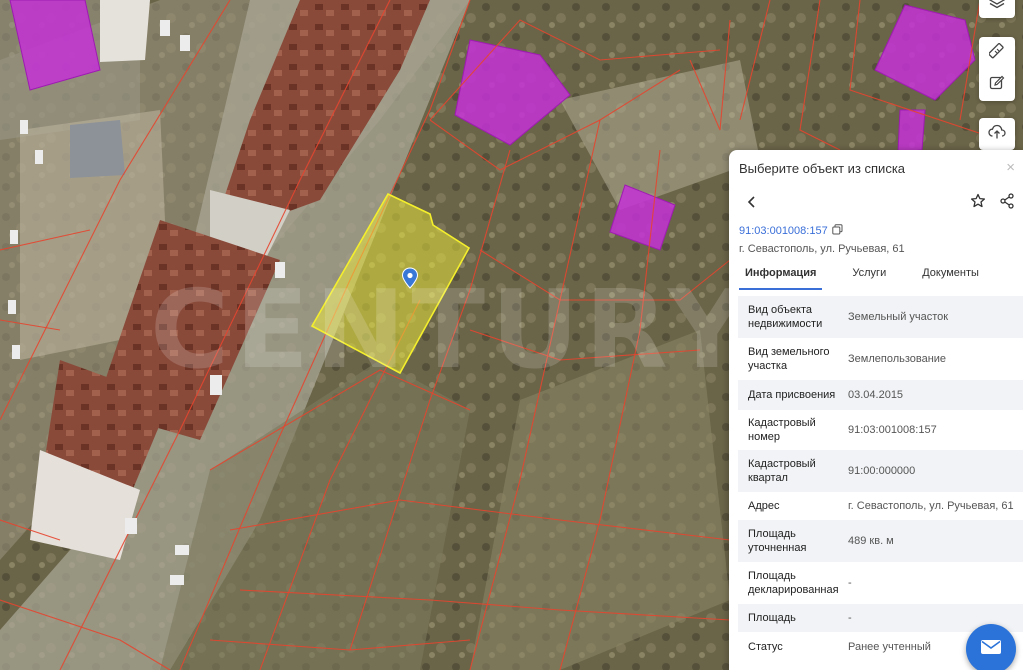 The height and width of the screenshot is (670, 1023). Describe the element at coordinates (837, 231) in the screenshot. I see `copy-icon` at that location.